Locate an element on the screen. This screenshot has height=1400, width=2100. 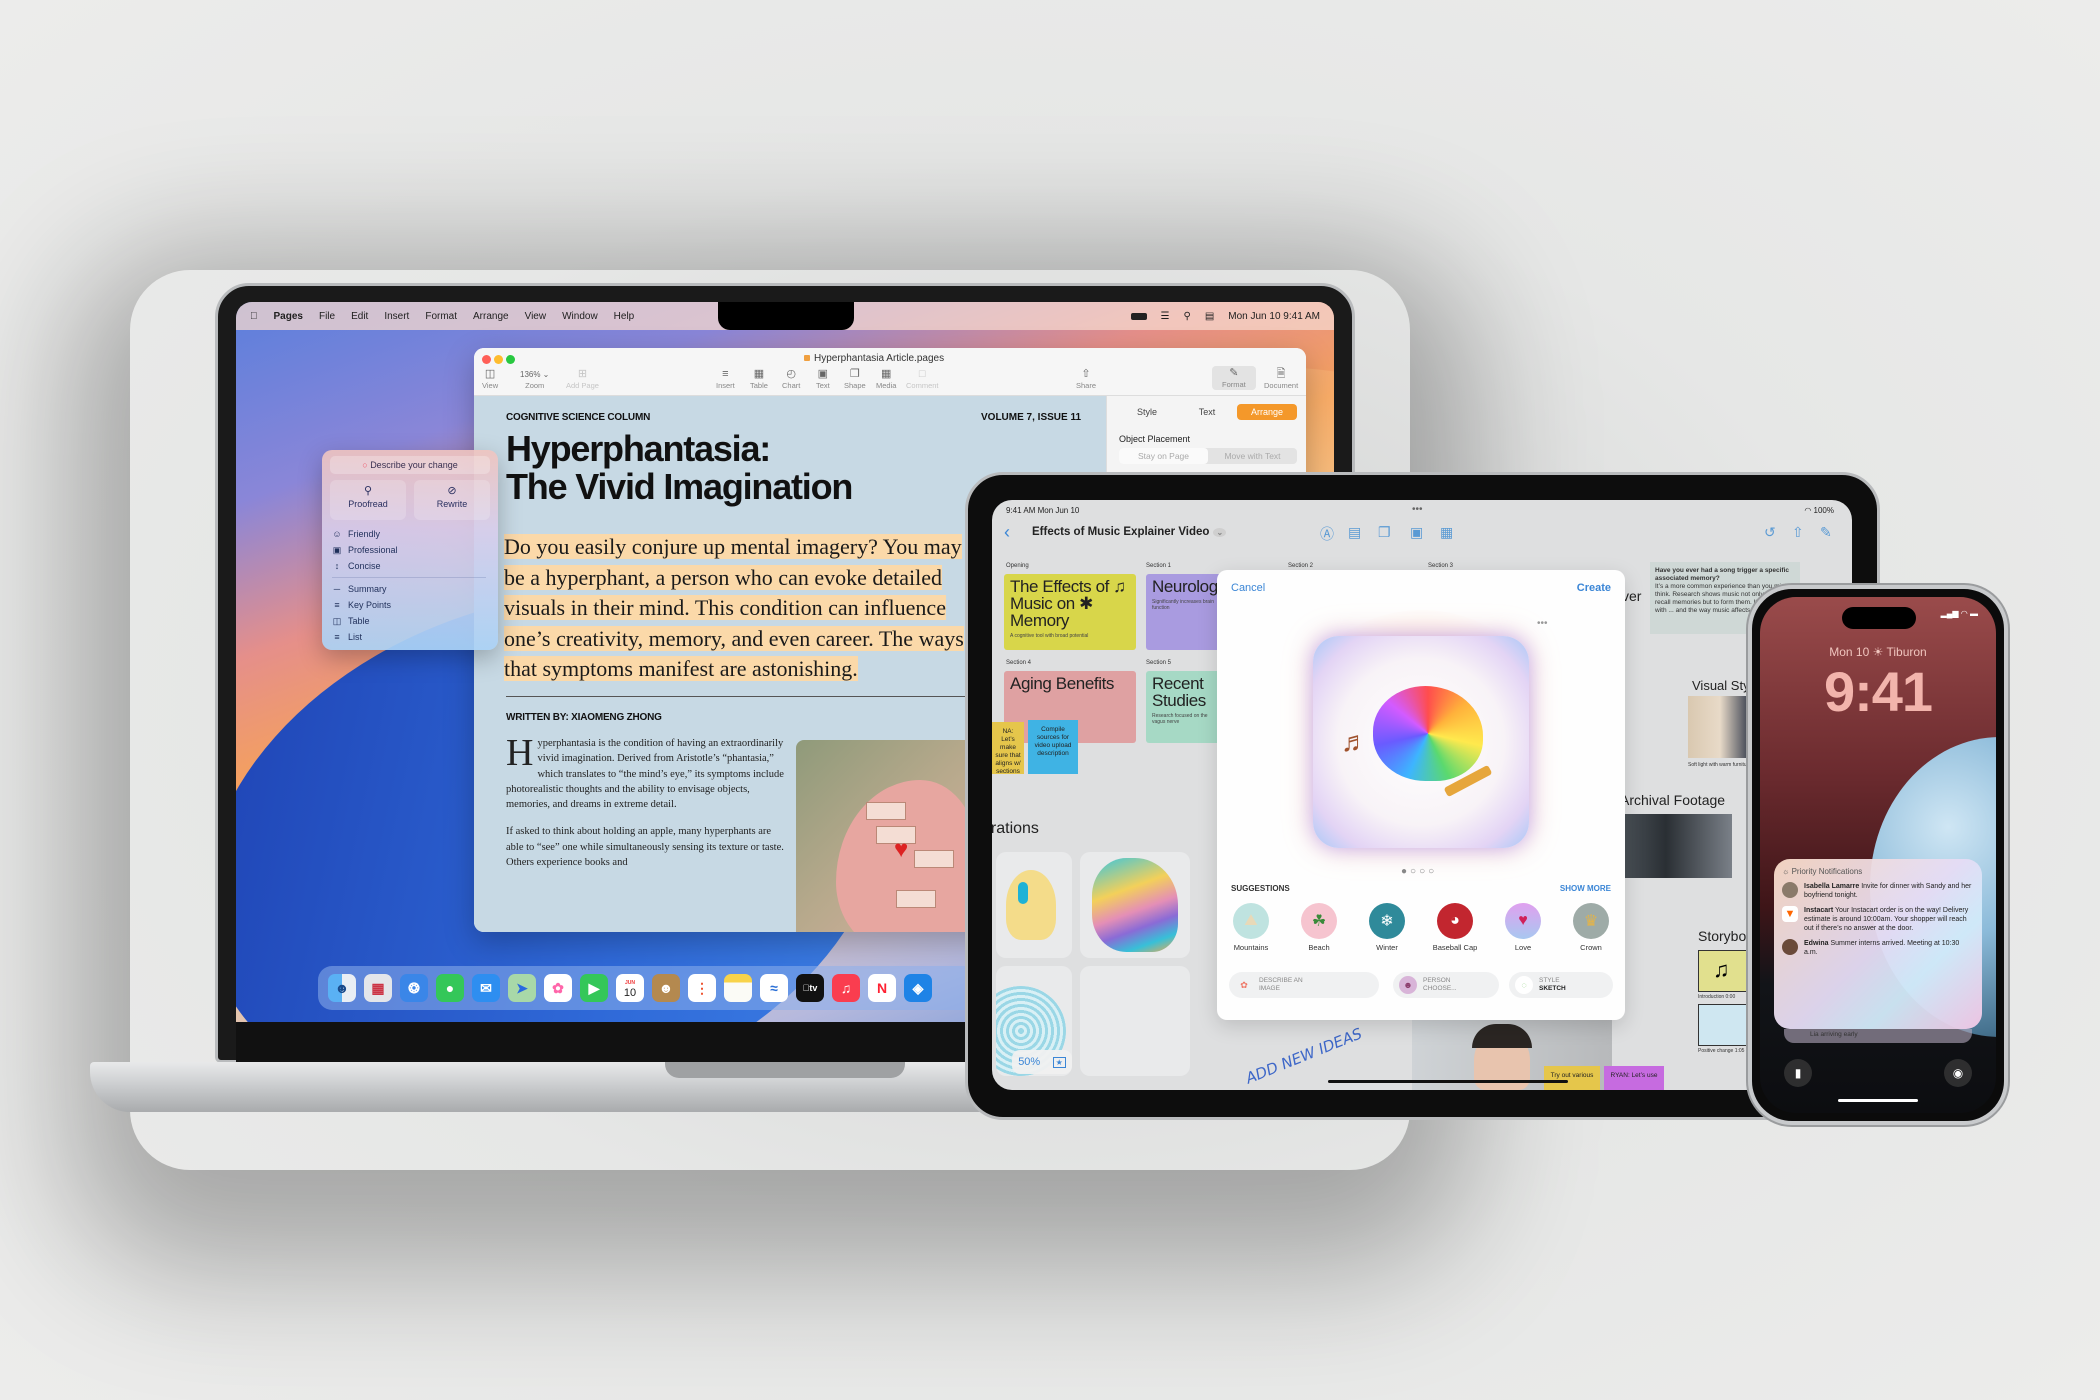
rewrite-button: ⊘ Rewrite is located at coordinates (452, 500).